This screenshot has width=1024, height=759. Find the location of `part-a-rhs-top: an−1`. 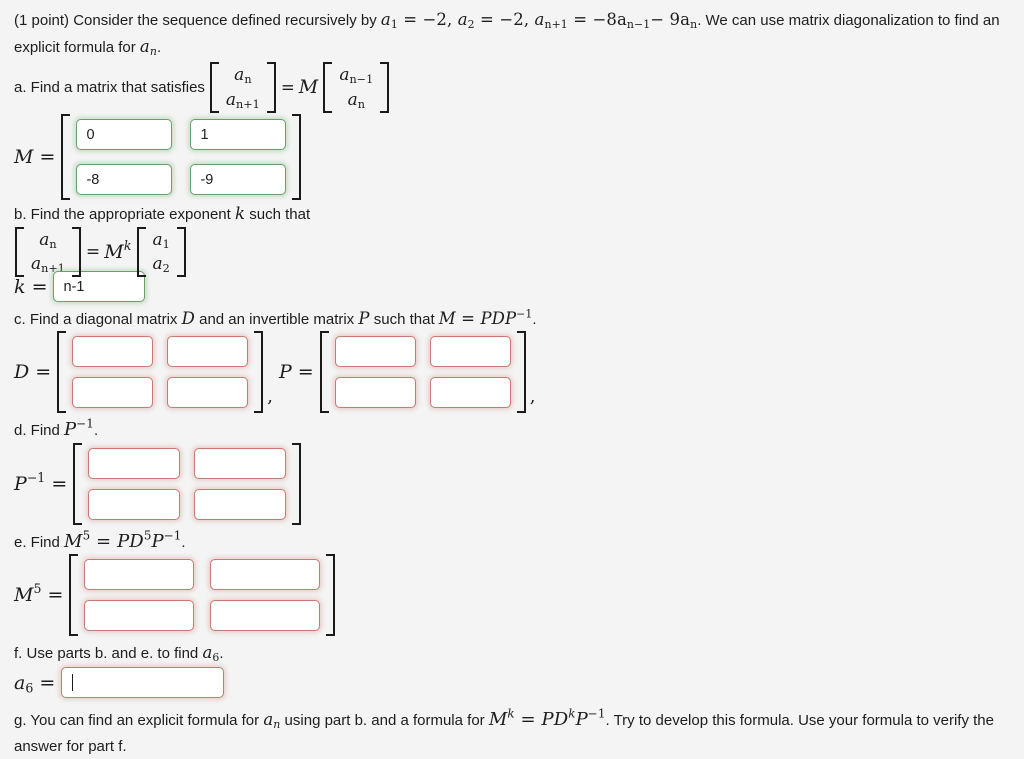

part-a-rhs-top: an−1 is located at coordinates (356, 76).